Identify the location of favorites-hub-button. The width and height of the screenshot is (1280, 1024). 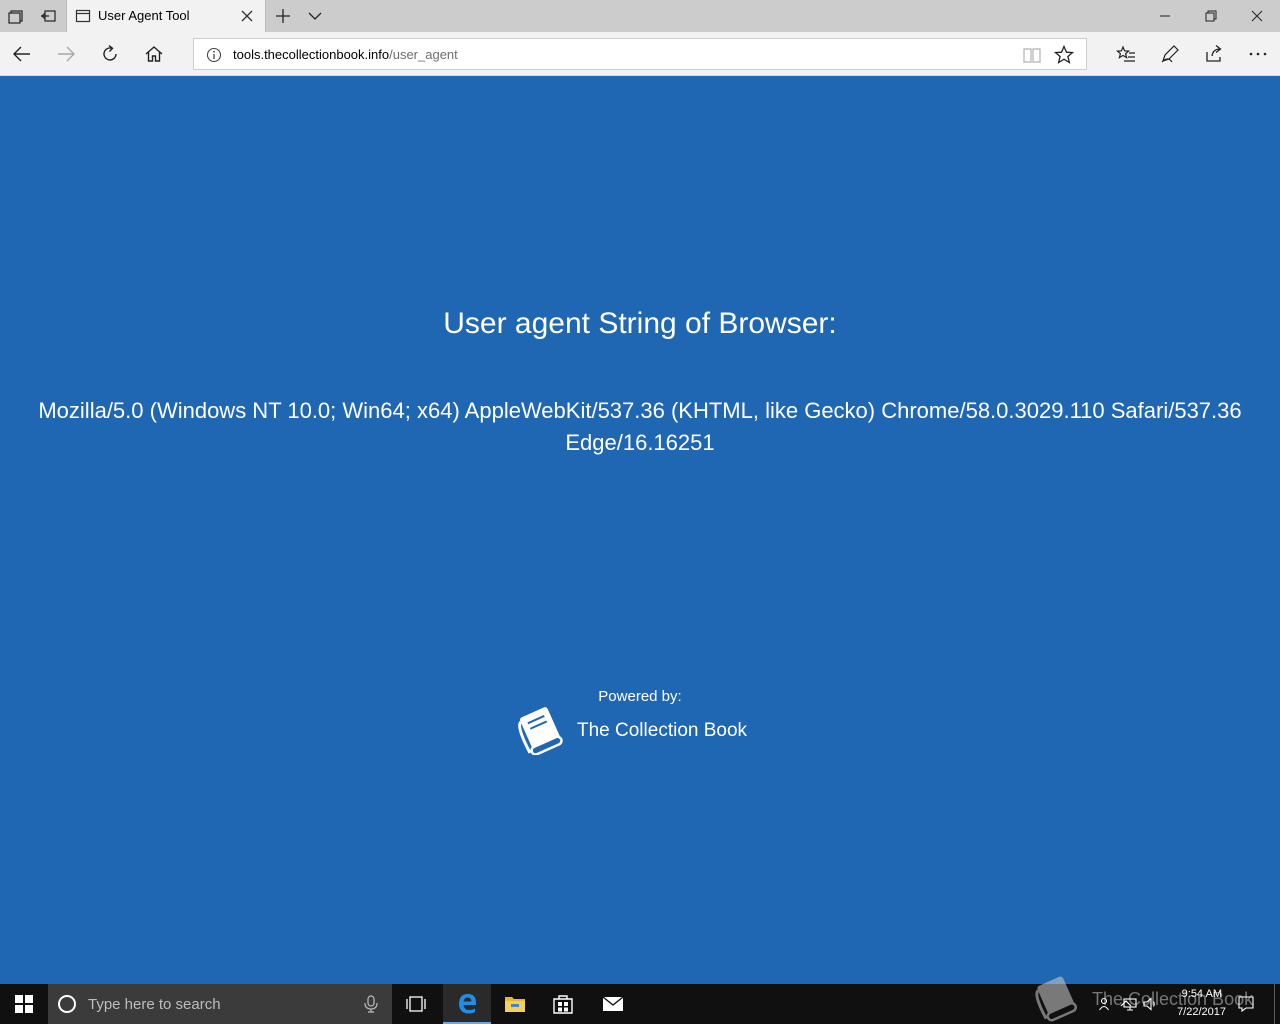
(1126, 54).